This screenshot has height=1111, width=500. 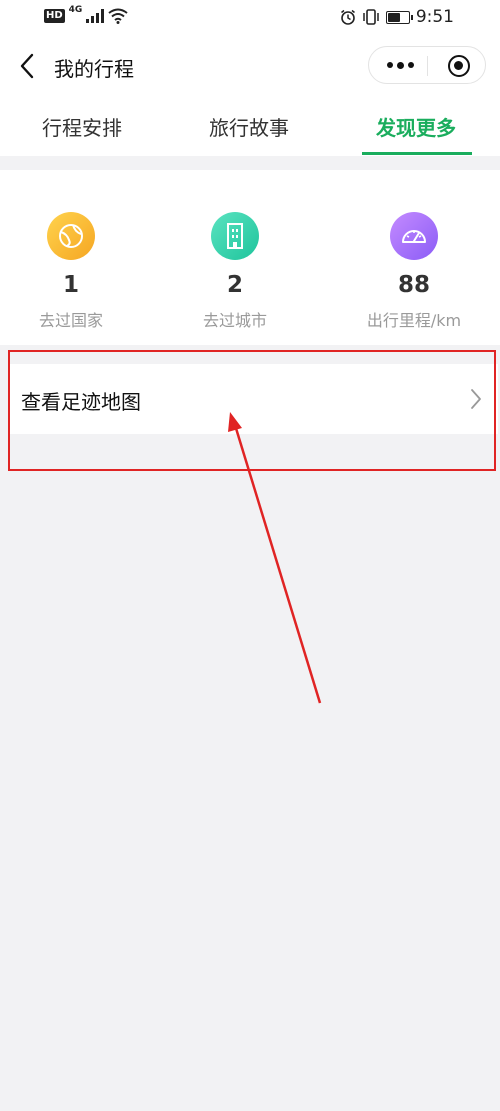 I want to click on network-type: 4G, so click(x=75, y=10).